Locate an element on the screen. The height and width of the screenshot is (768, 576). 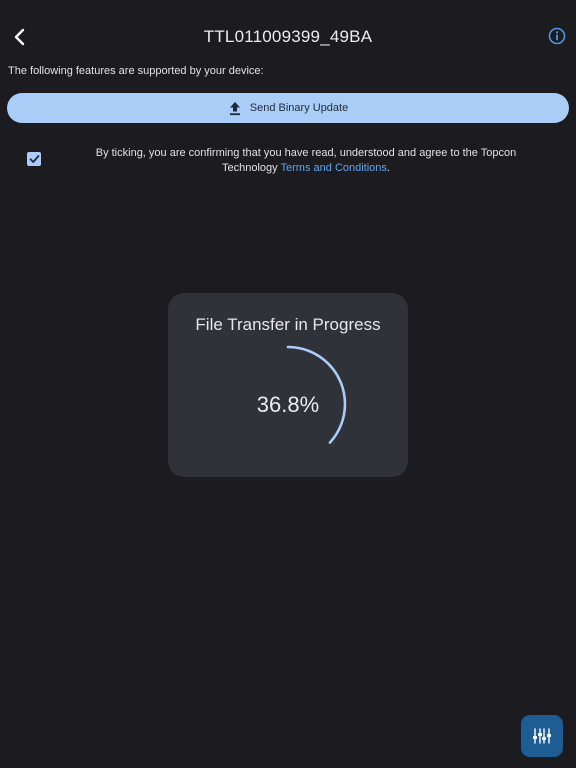
terms-and-conditions-link: Terms and Conditions is located at coordinates (334, 168).